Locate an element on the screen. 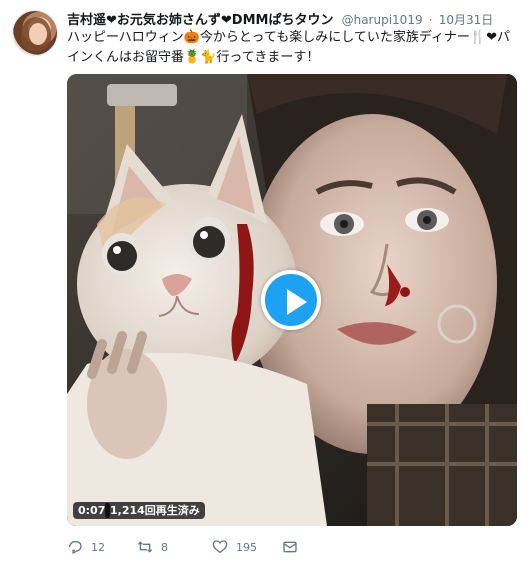  user-avatar is located at coordinates (35, 33).